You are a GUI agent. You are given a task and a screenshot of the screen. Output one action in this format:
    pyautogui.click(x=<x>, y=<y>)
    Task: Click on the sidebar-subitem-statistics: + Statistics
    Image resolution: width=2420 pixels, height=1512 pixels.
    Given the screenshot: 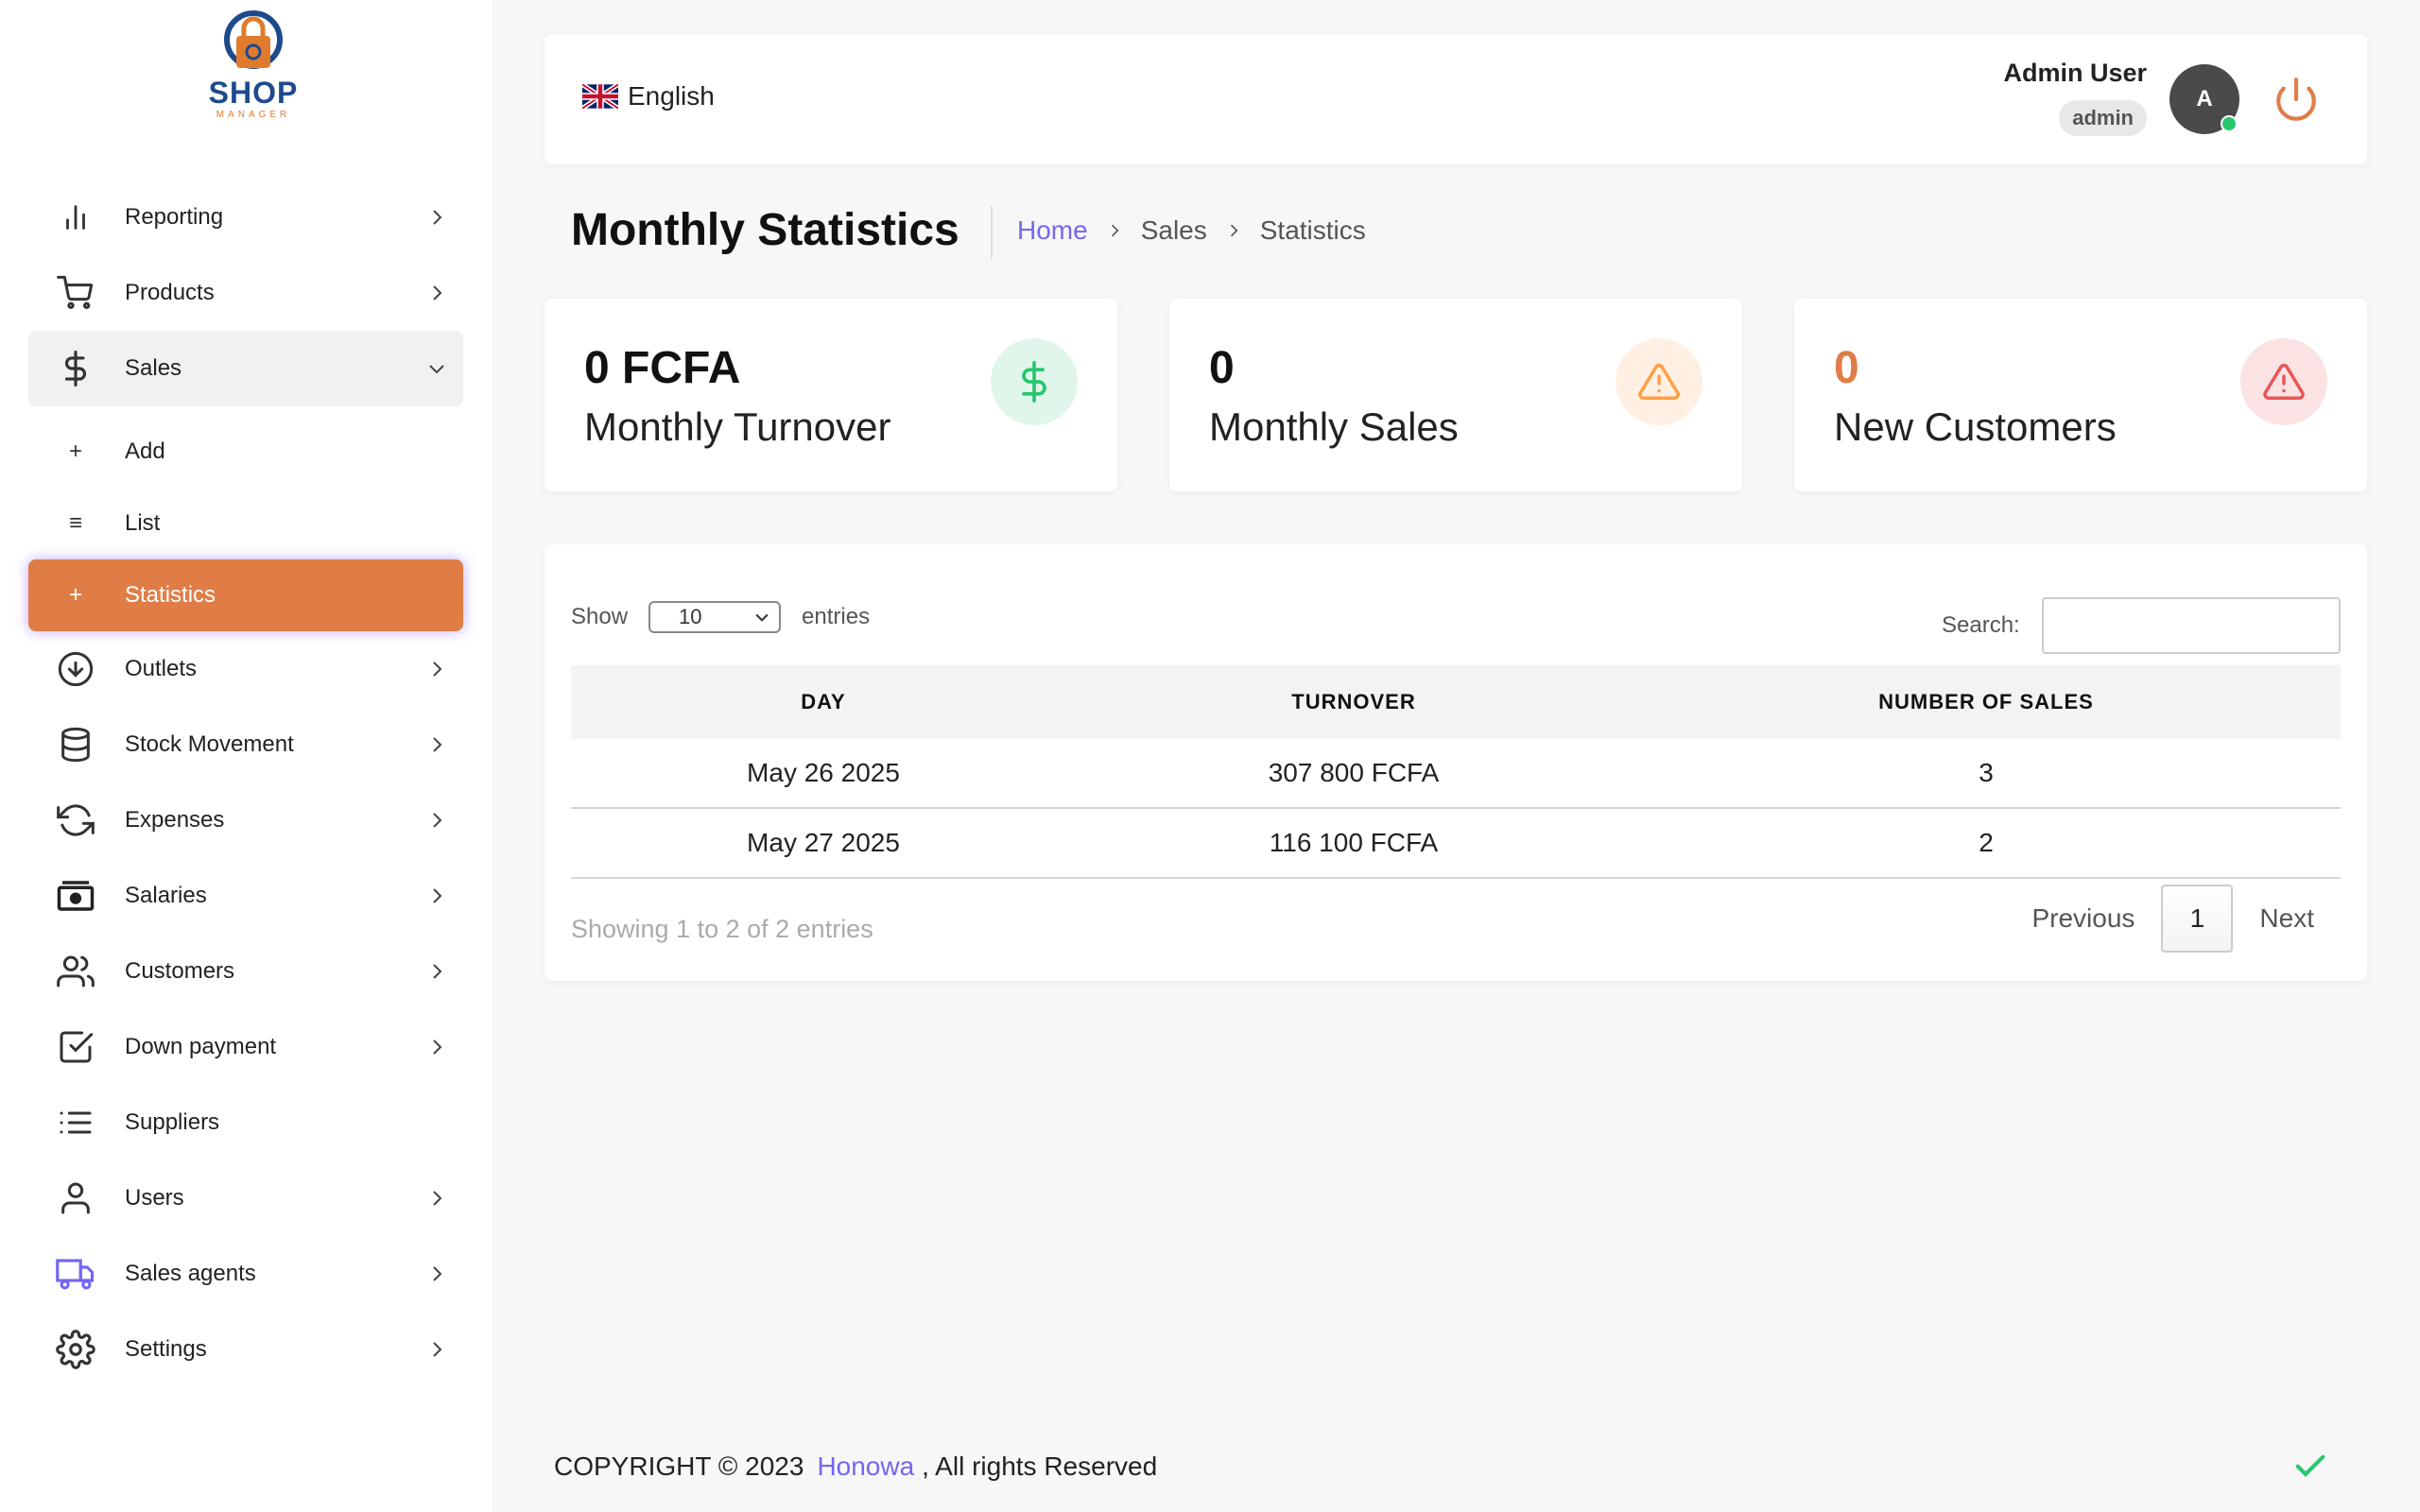 What is the action you would take?
    pyautogui.click(x=245, y=595)
    